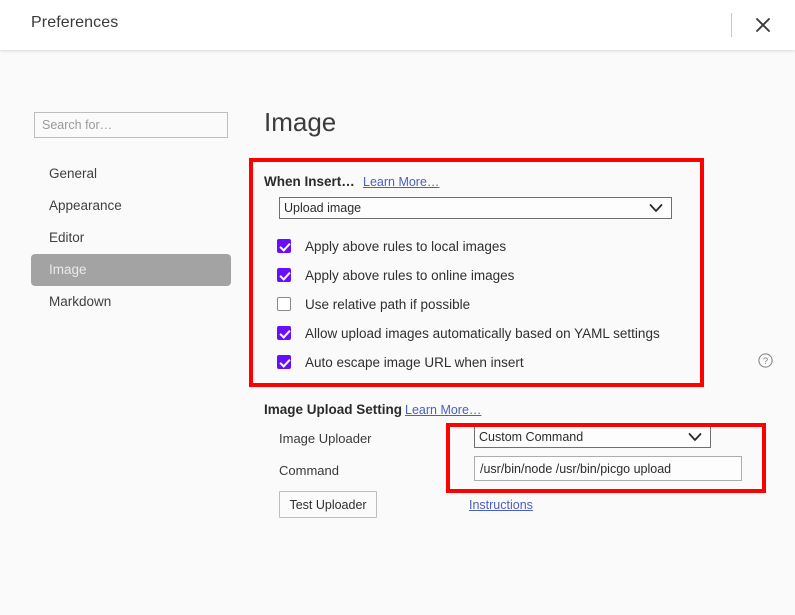 The width and height of the screenshot is (795, 615). Describe the element at coordinates (608, 468) in the screenshot. I see `command-input` at that location.